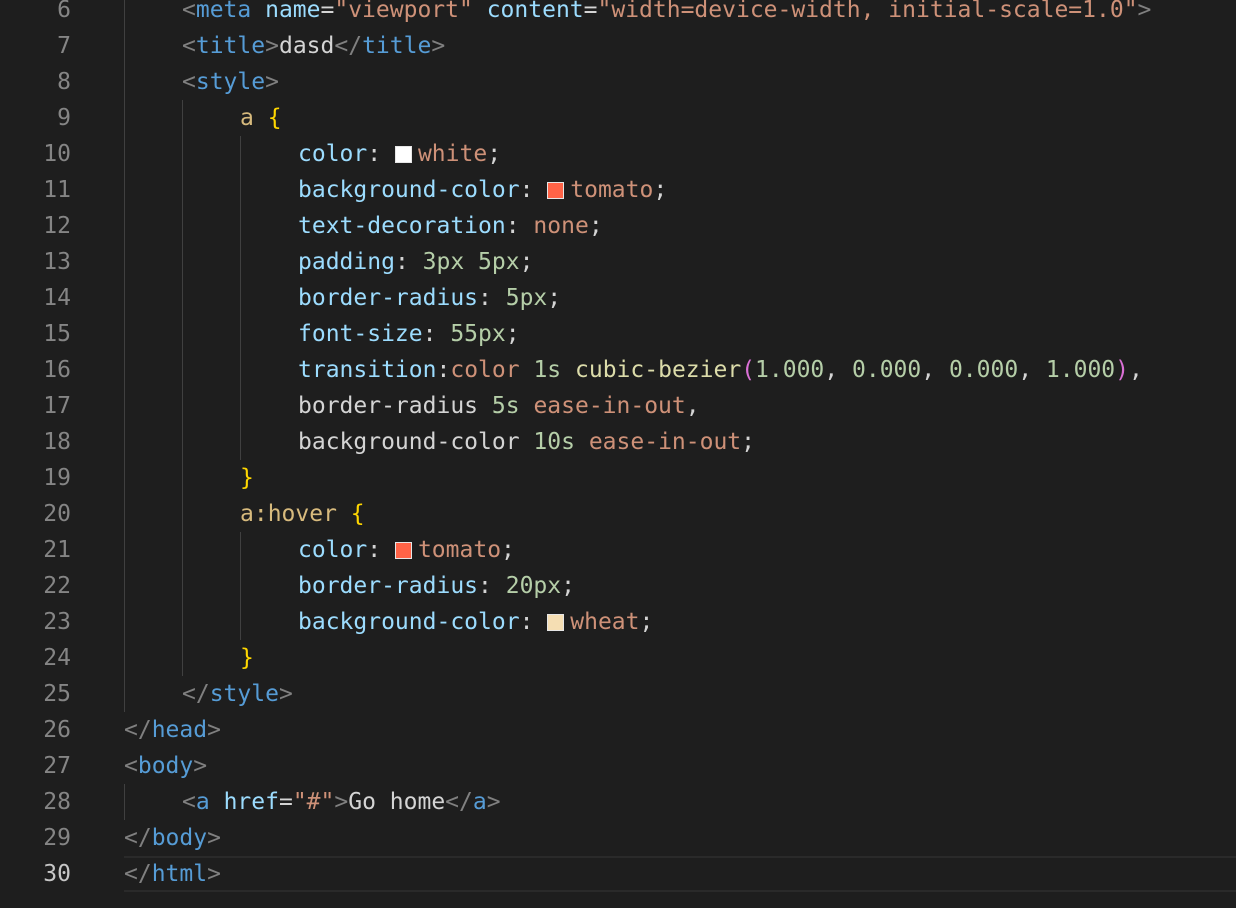 The width and height of the screenshot is (1236, 908). What do you see at coordinates (748, 370) in the screenshot?
I see `token: (` at bounding box center [748, 370].